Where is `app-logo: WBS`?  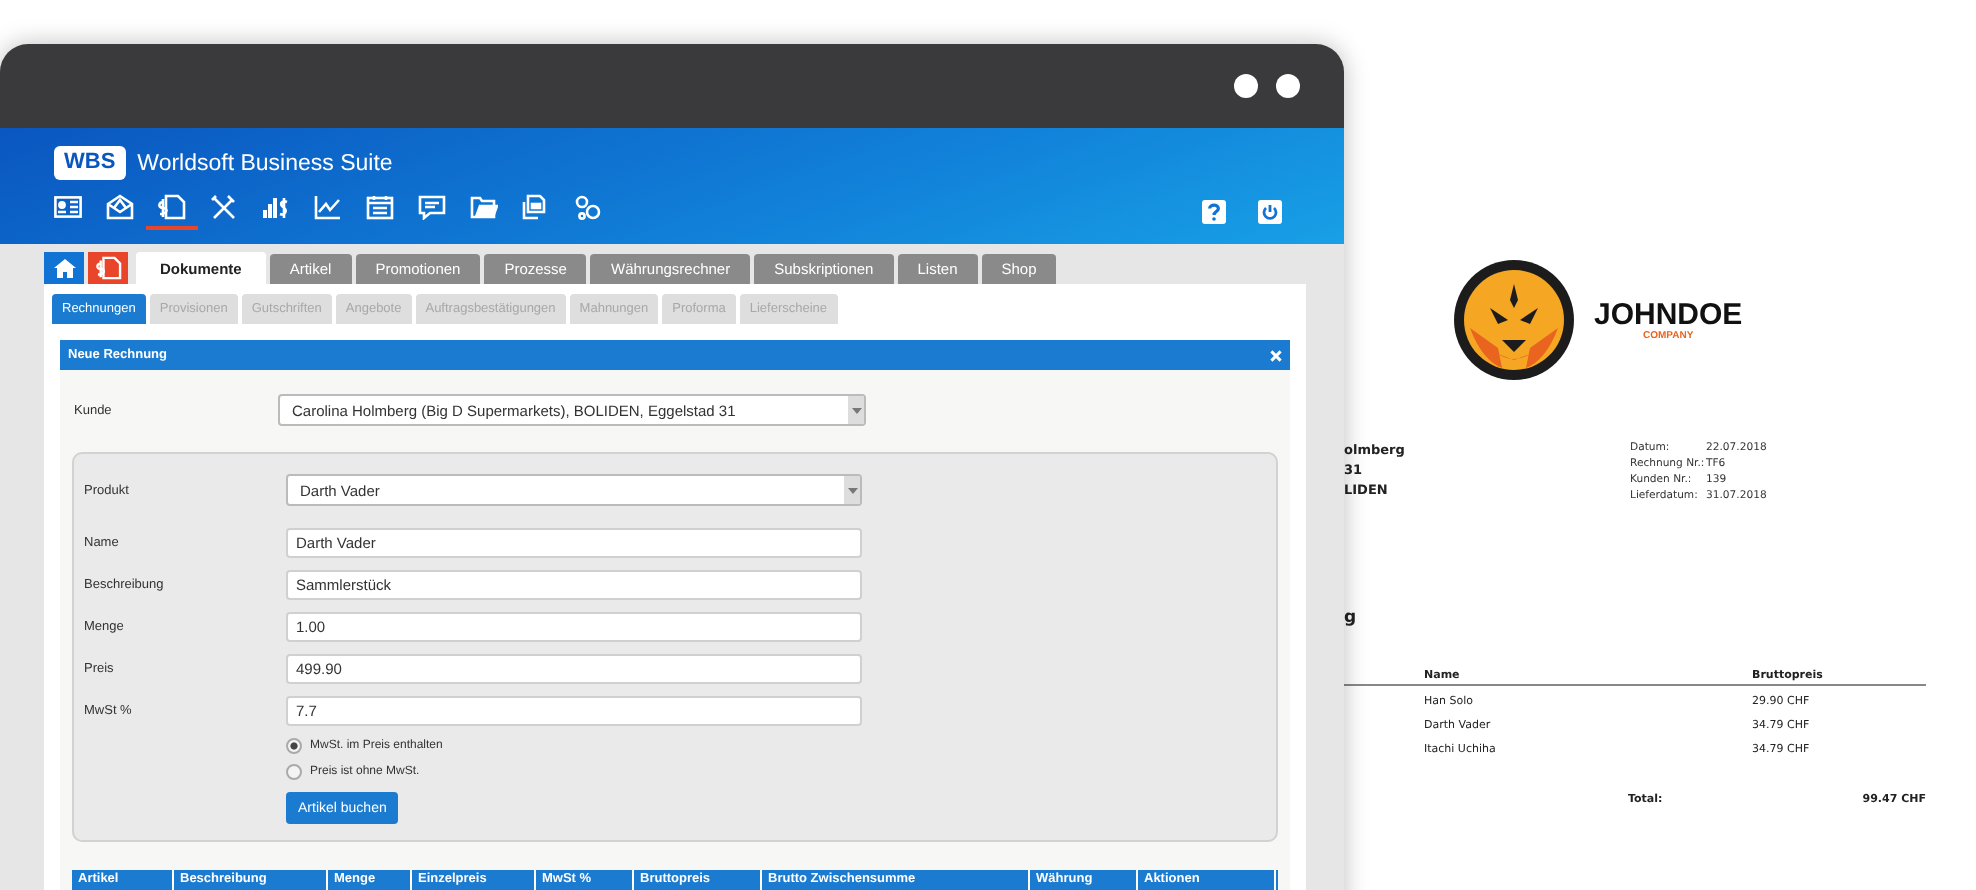
app-logo: WBS is located at coordinates (90, 163).